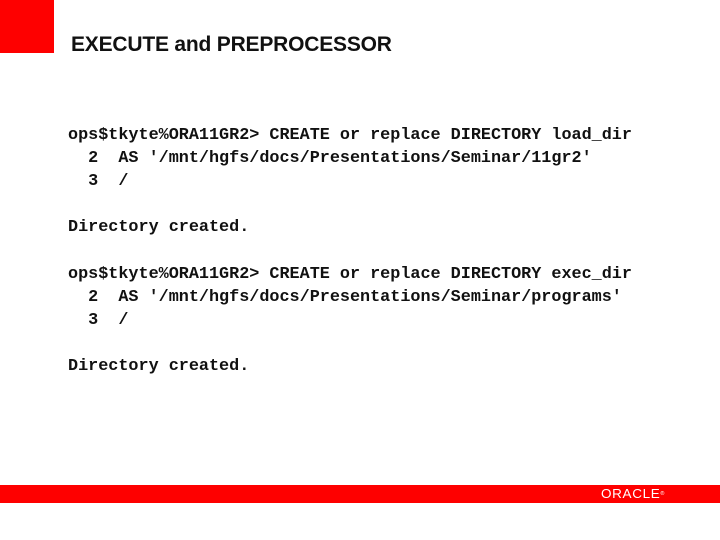  What do you see at coordinates (27, 26) in the screenshot?
I see `corner-accent-square` at bounding box center [27, 26].